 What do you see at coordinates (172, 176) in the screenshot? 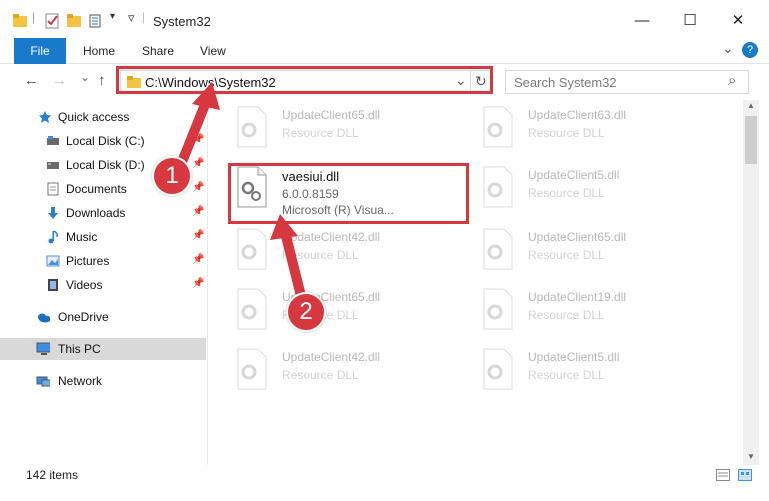
I see `step-1-badge: 1` at bounding box center [172, 176].